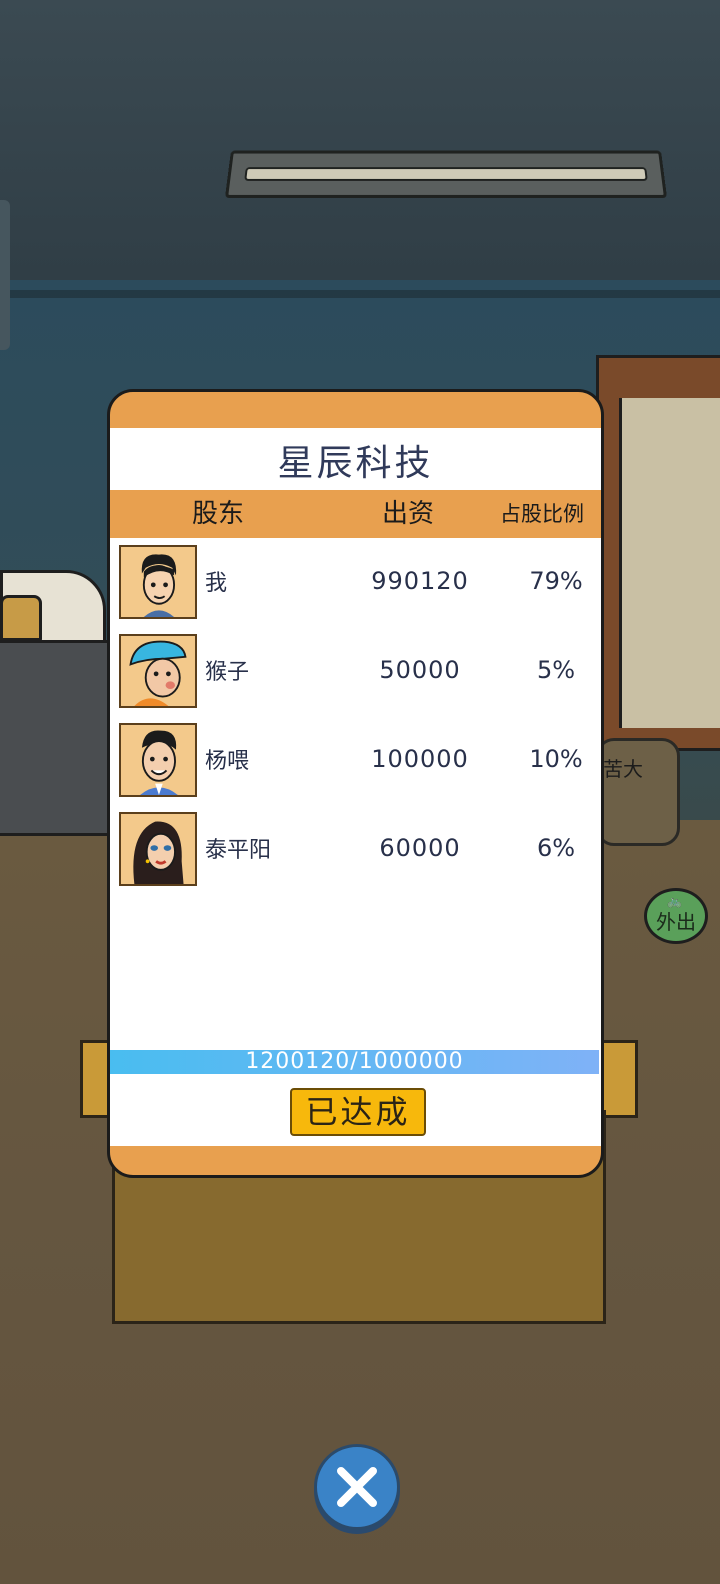 This screenshot has height=1584, width=720. I want to click on yang-avatar-icon, so click(158, 760).